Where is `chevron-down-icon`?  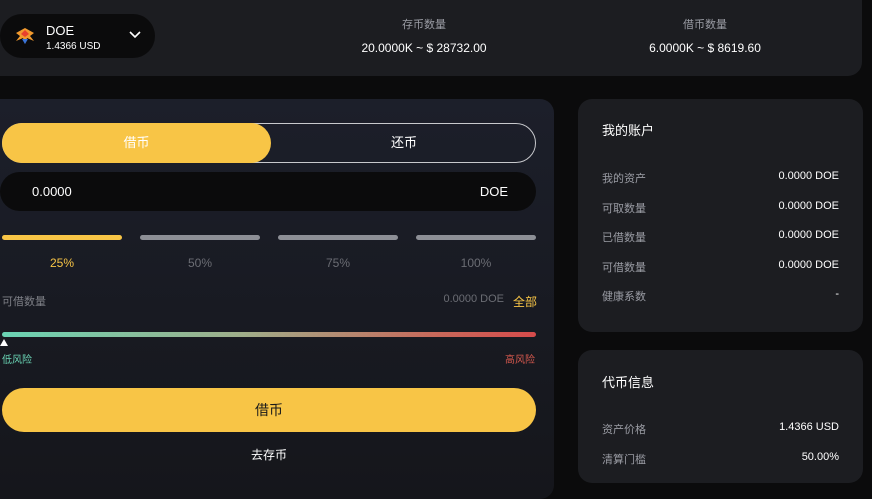
chevron-down-icon is located at coordinates (135, 35).